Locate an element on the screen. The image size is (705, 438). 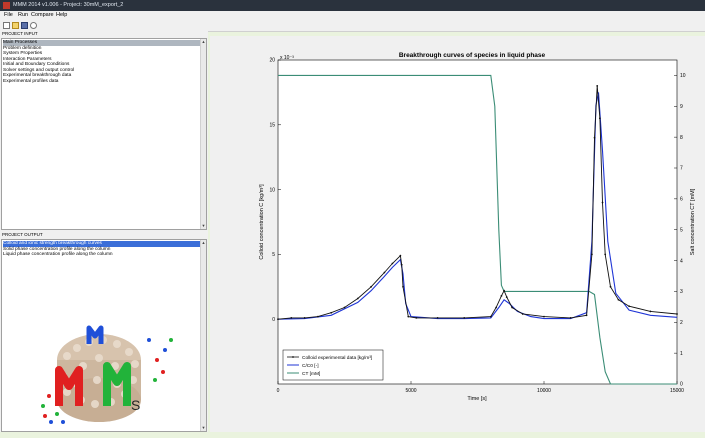
y-right-tick-label: 7 is located at coordinates (681, 169).